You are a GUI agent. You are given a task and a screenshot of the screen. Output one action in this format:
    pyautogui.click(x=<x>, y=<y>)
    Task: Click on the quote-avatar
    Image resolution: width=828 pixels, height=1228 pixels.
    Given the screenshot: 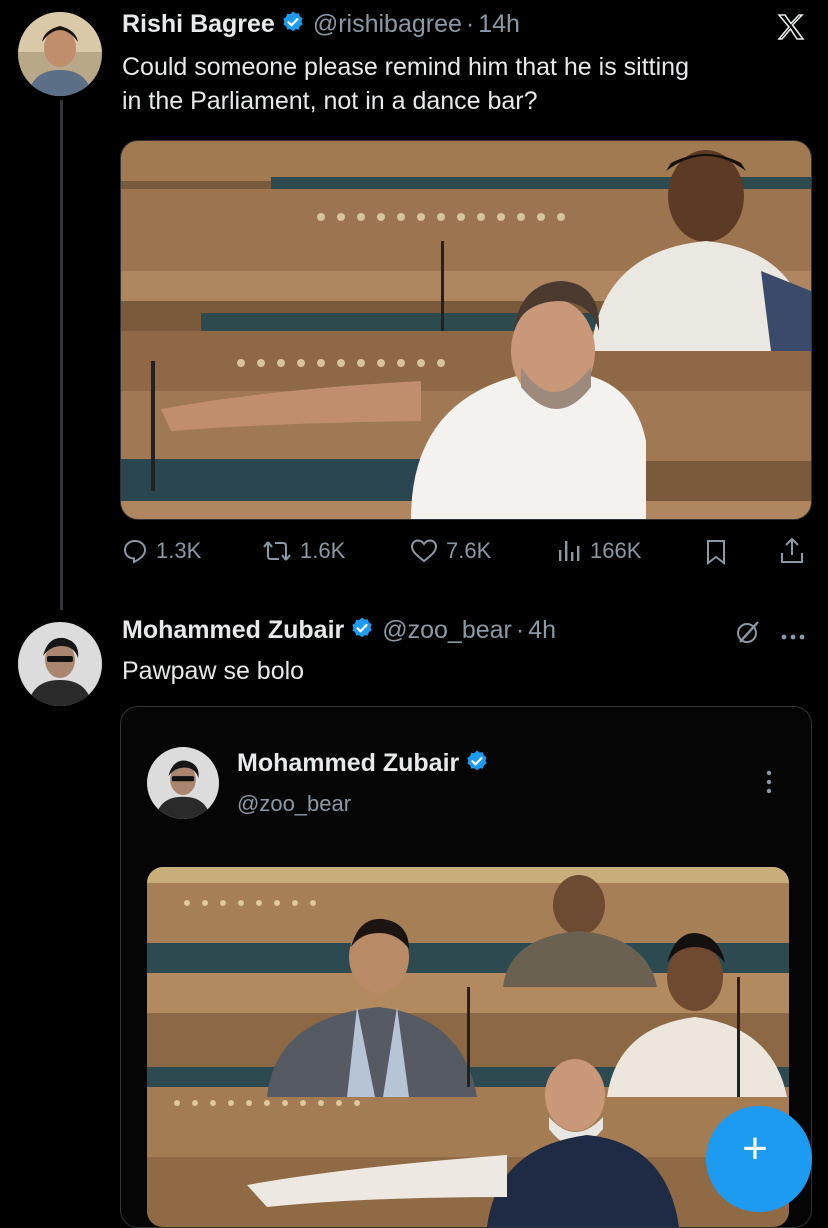 What is the action you would take?
    pyautogui.click(x=183, y=783)
    